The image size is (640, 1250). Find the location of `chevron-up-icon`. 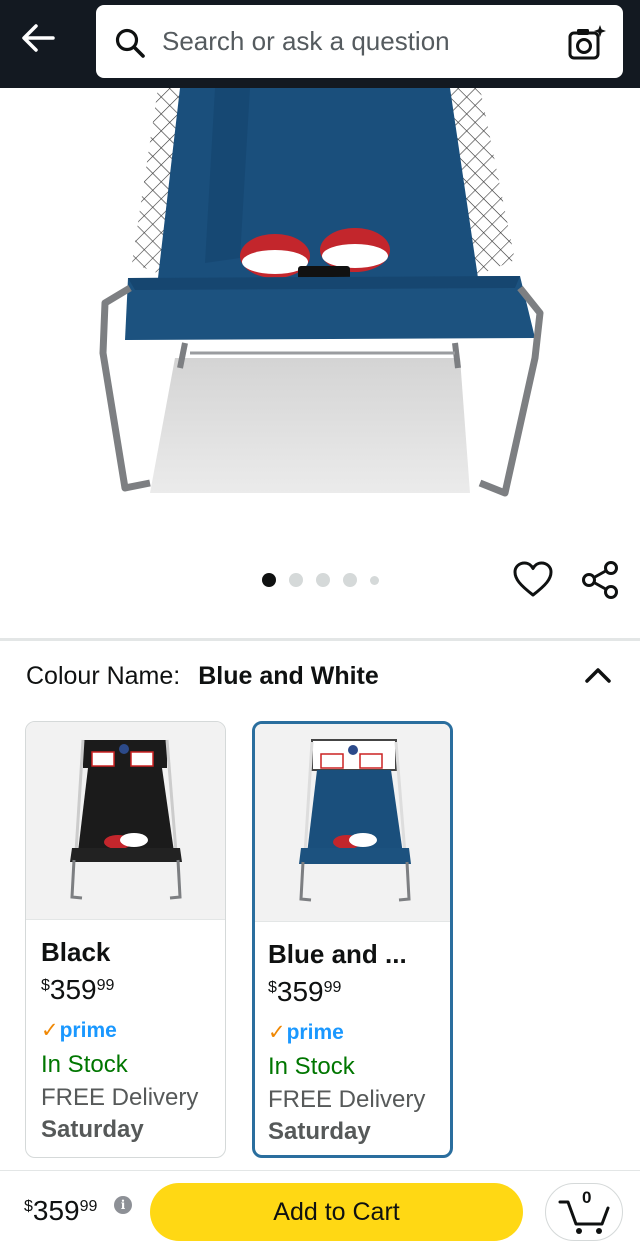

chevron-up-icon is located at coordinates (598, 675).